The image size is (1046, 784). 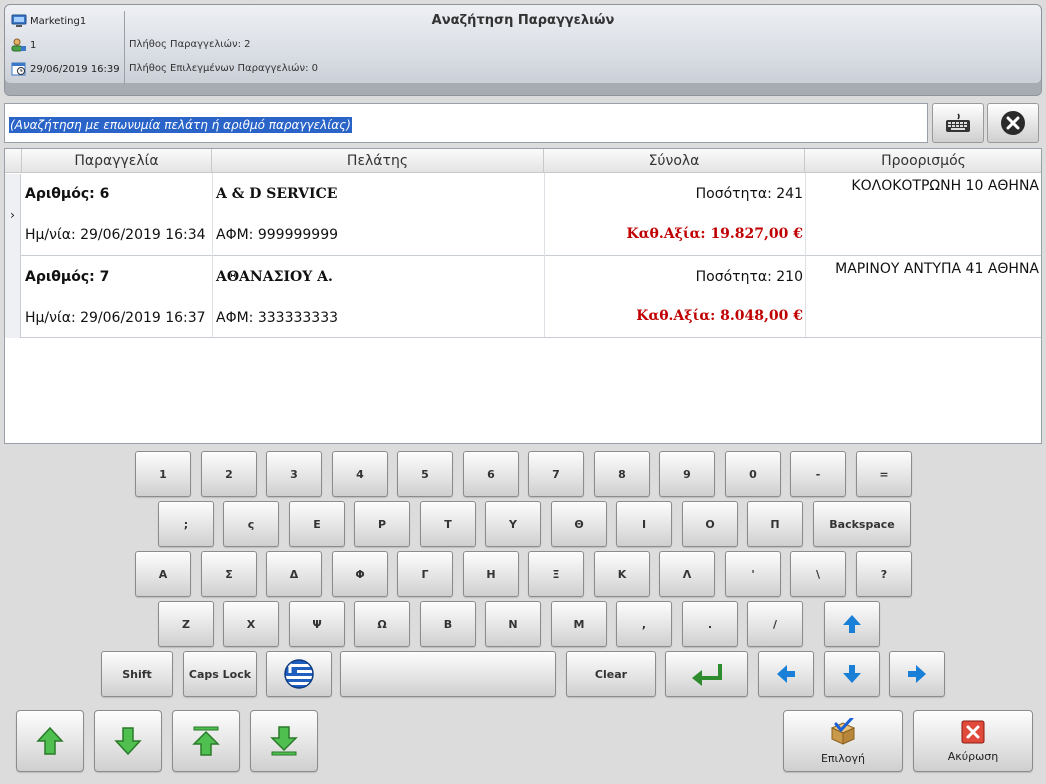 I want to click on key-8: 8, so click(x=622, y=474).